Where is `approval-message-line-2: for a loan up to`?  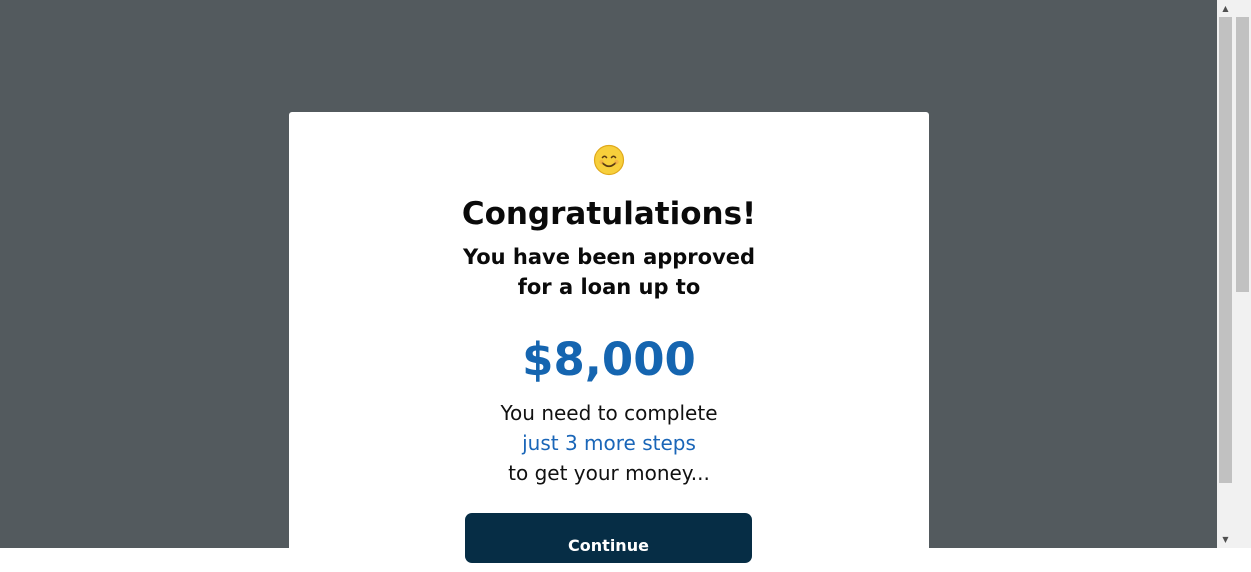 approval-message-line-2: for a loan up to is located at coordinates (609, 287).